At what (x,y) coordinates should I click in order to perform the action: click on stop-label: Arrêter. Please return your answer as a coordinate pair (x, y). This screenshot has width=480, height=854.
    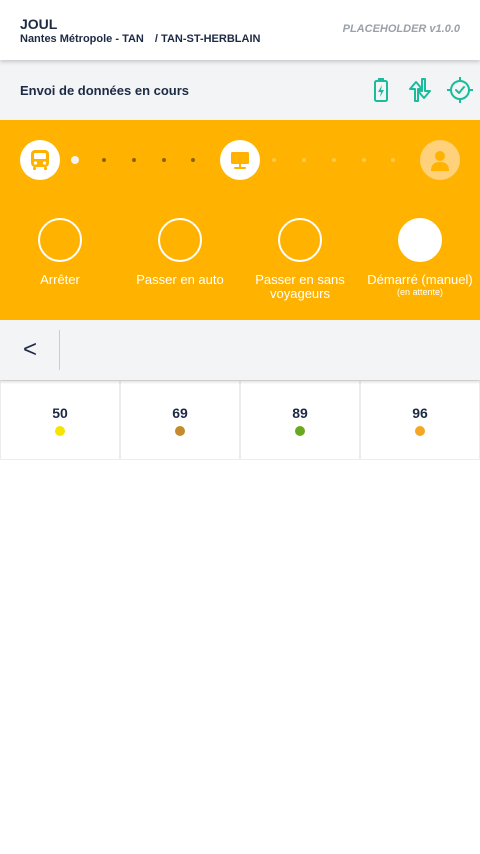
    Looking at the image, I should click on (60, 279).